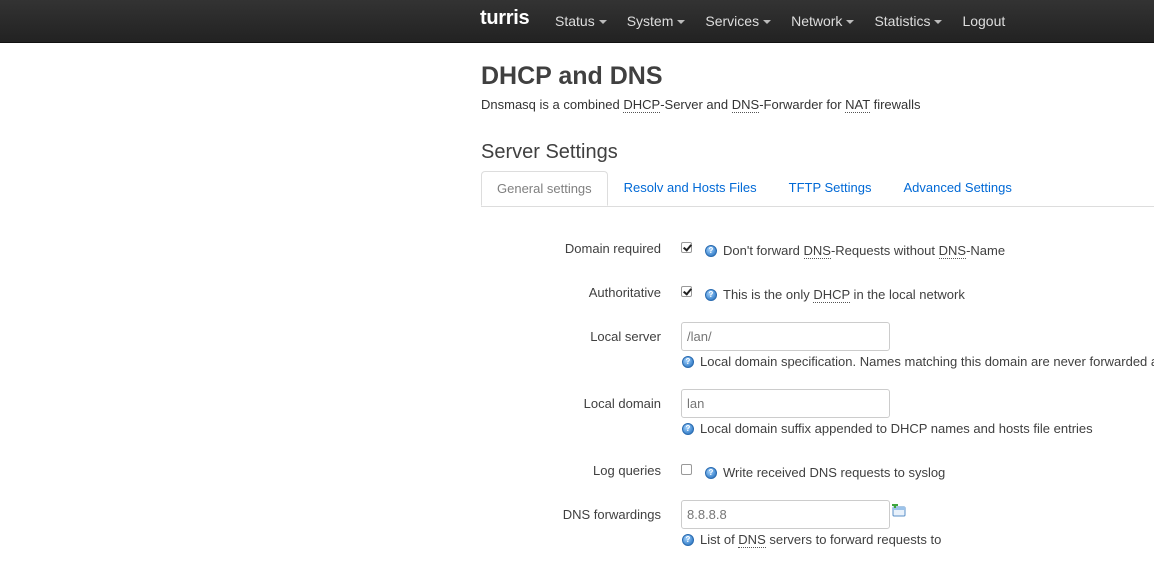 This screenshot has width=1154, height=564. Describe the element at coordinates (690, 188) in the screenshot. I see `tab-resolv-hosts-files: Resolv and Hosts Files` at that location.